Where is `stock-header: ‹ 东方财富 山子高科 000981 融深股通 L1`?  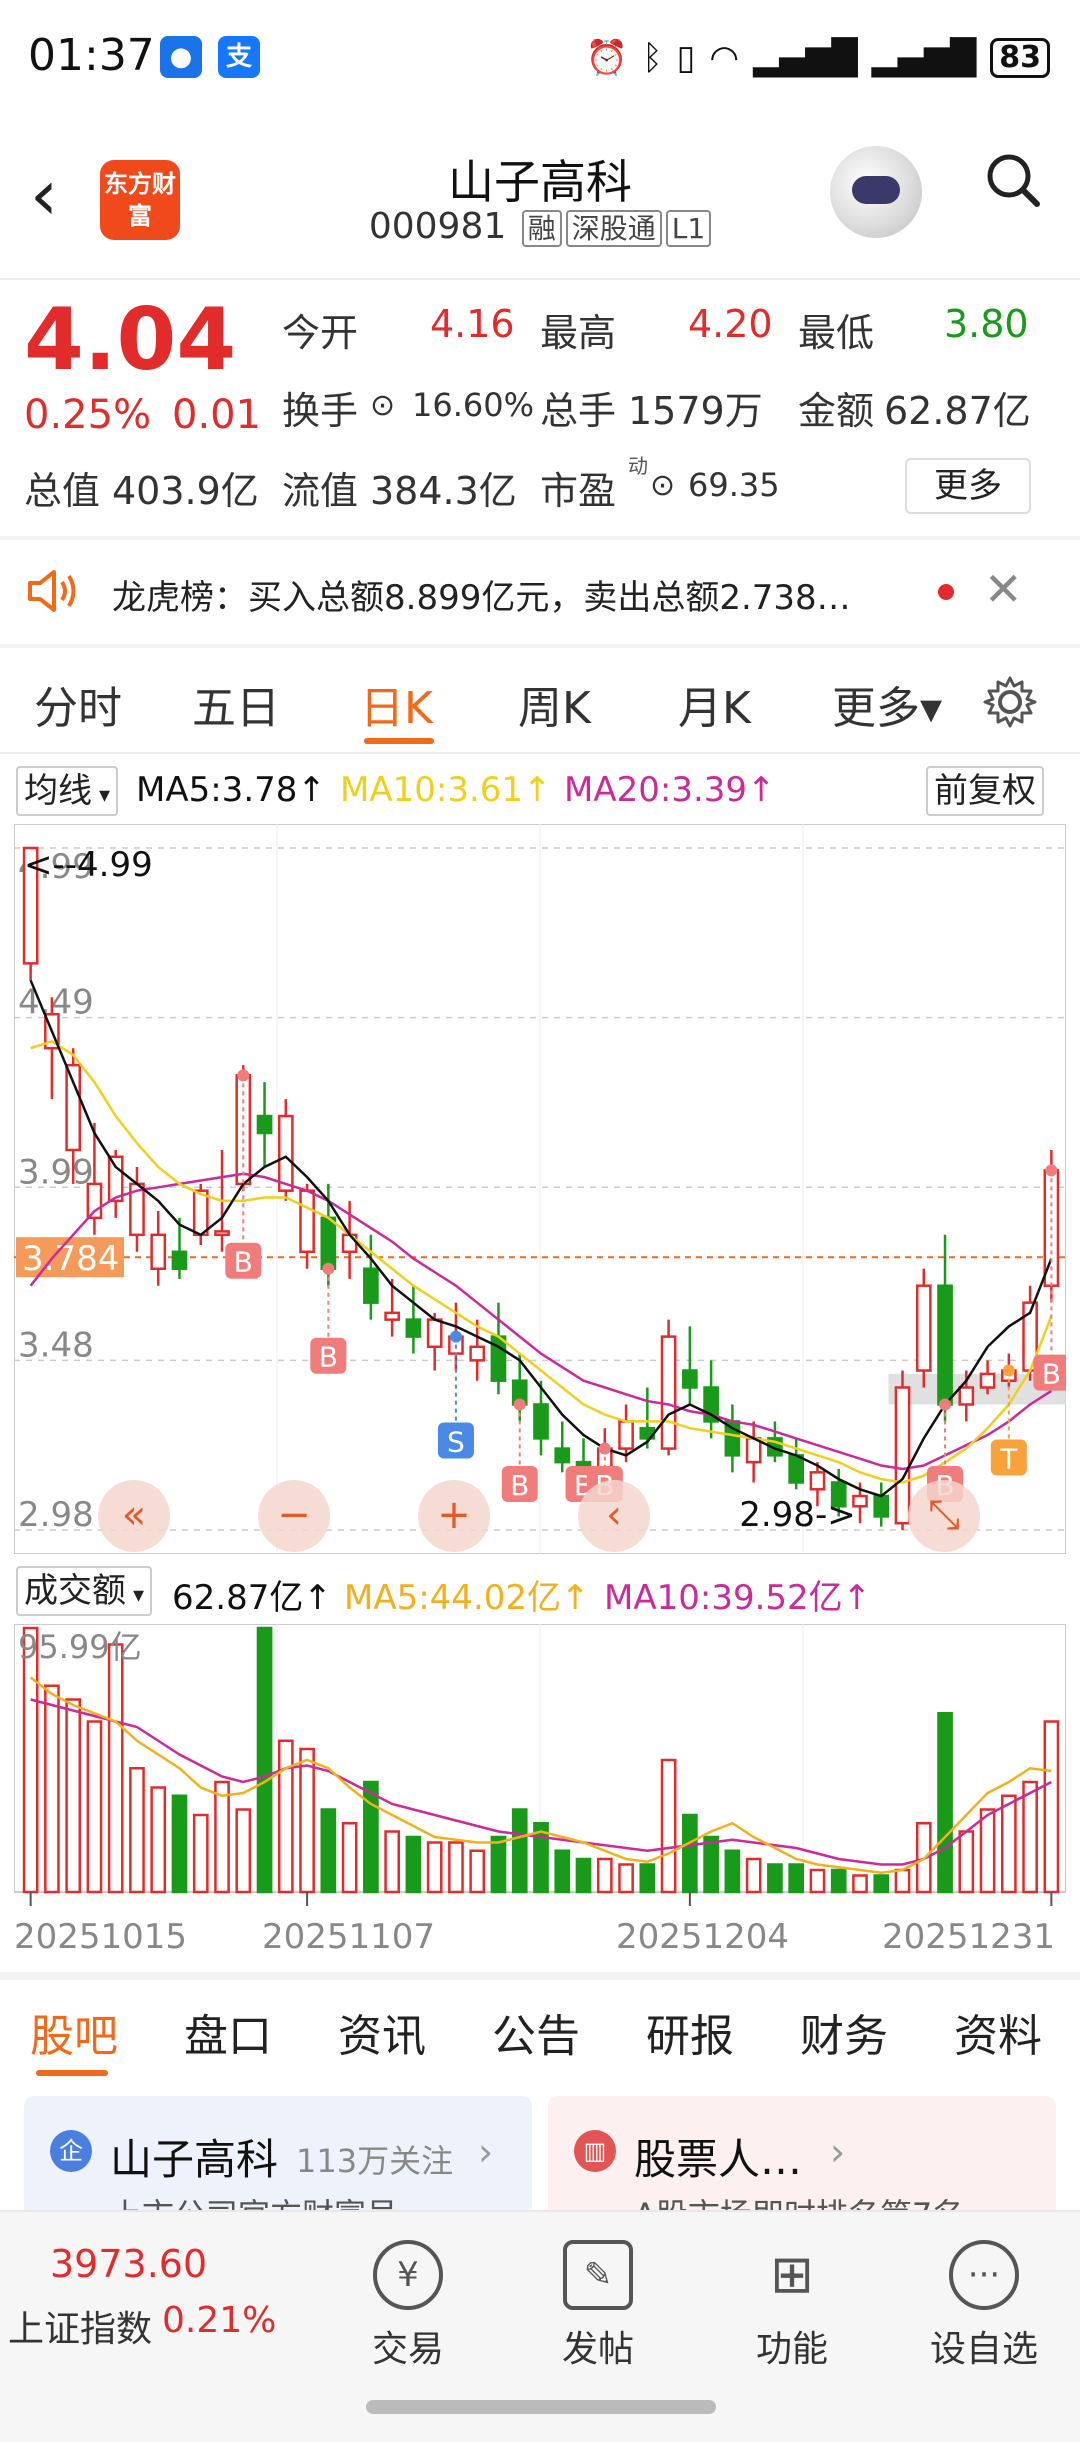 stock-header: ‹ 东方财富 山子高科 000981 融深股通 L1 is located at coordinates (540, 200).